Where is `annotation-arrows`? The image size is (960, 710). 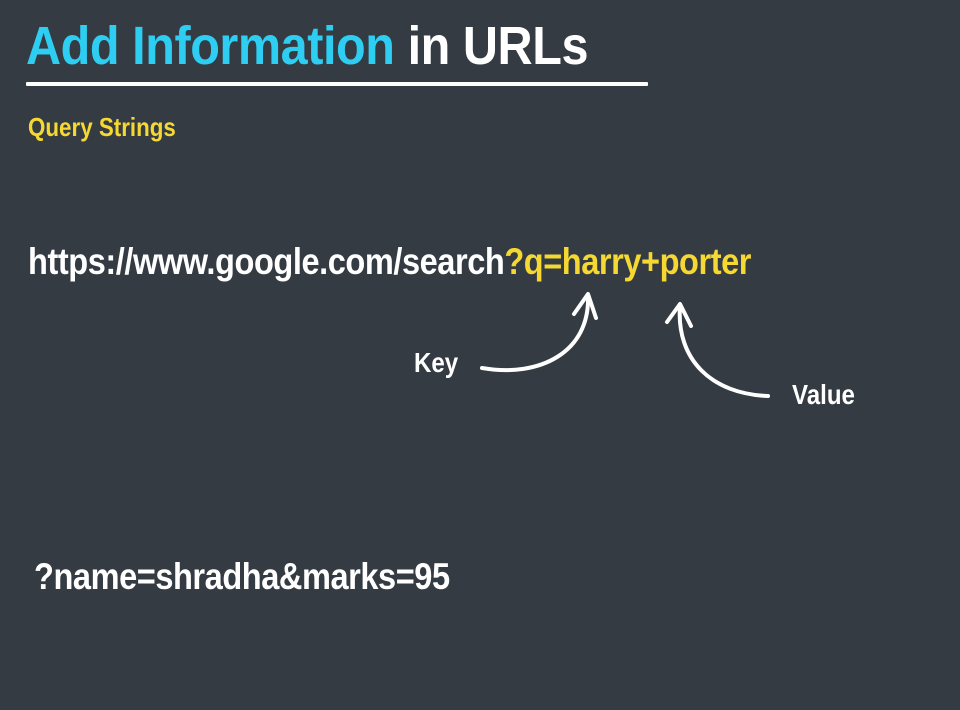
annotation-arrows is located at coordinates (625, 345).